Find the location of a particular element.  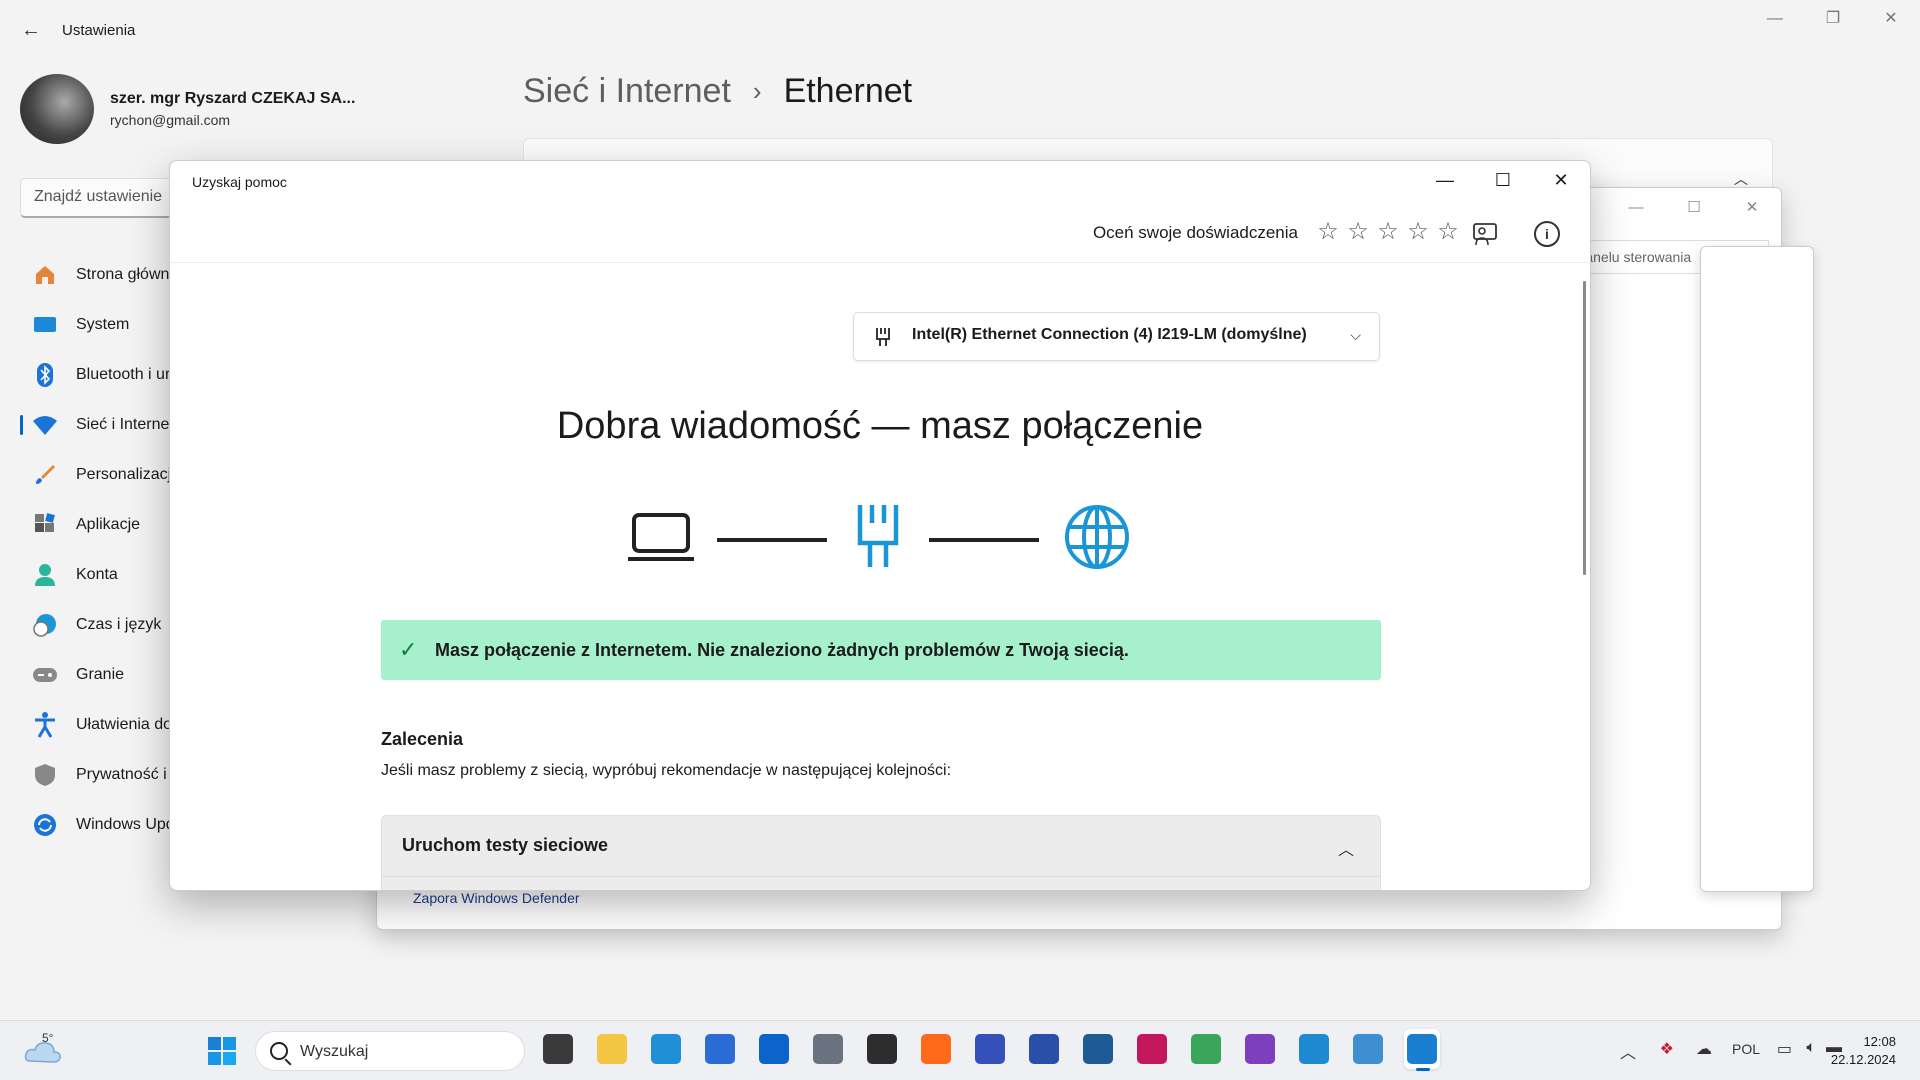

volume-icon: 🔈︎ is located at coordinates (1811, 1048).